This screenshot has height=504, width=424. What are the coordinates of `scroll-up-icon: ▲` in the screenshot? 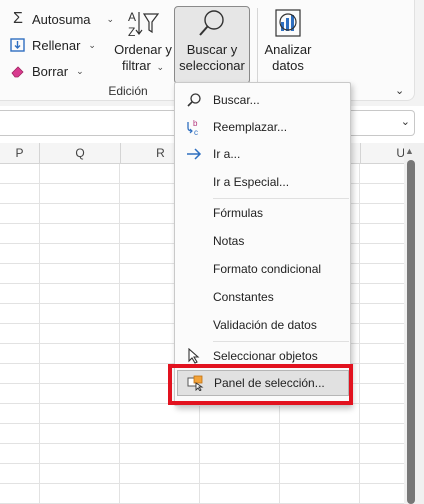 It's located at (409, 151).